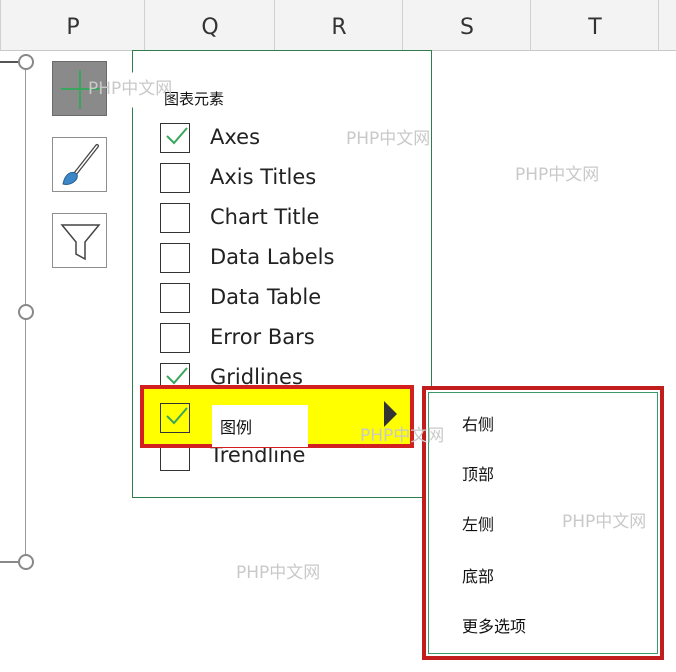 This screenshot has height=672, width=676. I want to click on panel-title: 图表元素, so click(194, 99).